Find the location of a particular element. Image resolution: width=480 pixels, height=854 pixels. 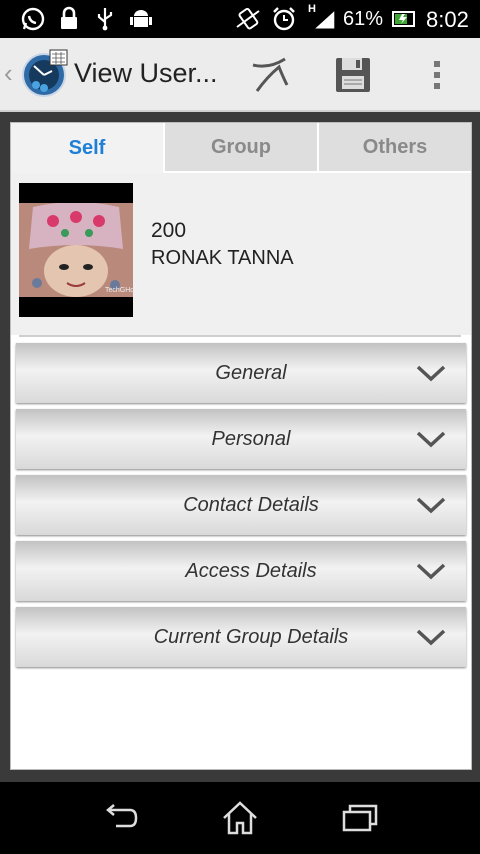

section-current-group-details: Current Group Details is located at coordinates (241, 637).